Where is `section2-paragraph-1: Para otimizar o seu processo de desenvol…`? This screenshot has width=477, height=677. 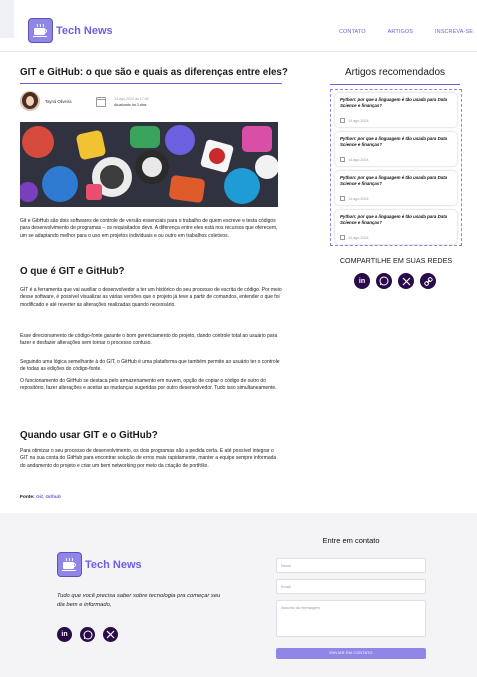 section2-paragraph-1: Para otimizar o seu processo de desenvol… is located at coordinates (148, 458).